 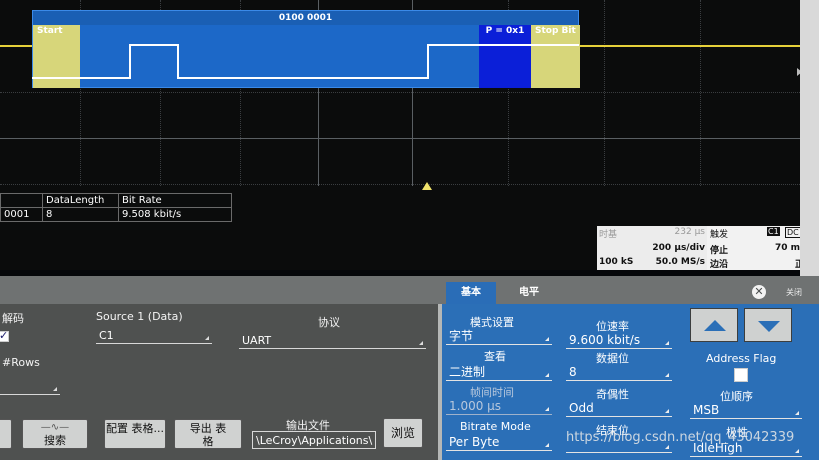 I want to click on view-value: 二进制, so click(x=467, y=372).